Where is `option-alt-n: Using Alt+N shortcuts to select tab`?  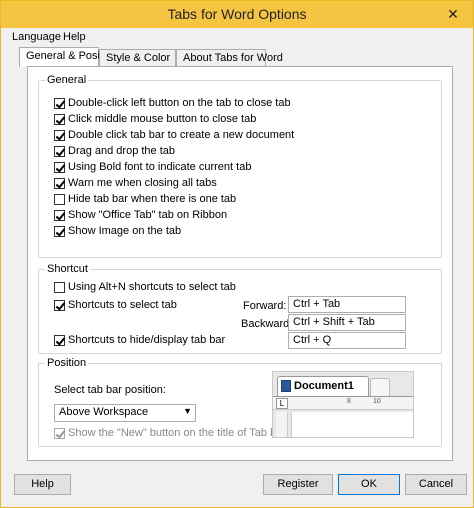
option-alt-n: Using Alt+N shortcuts to select tab is located at coordinates (145, 288).